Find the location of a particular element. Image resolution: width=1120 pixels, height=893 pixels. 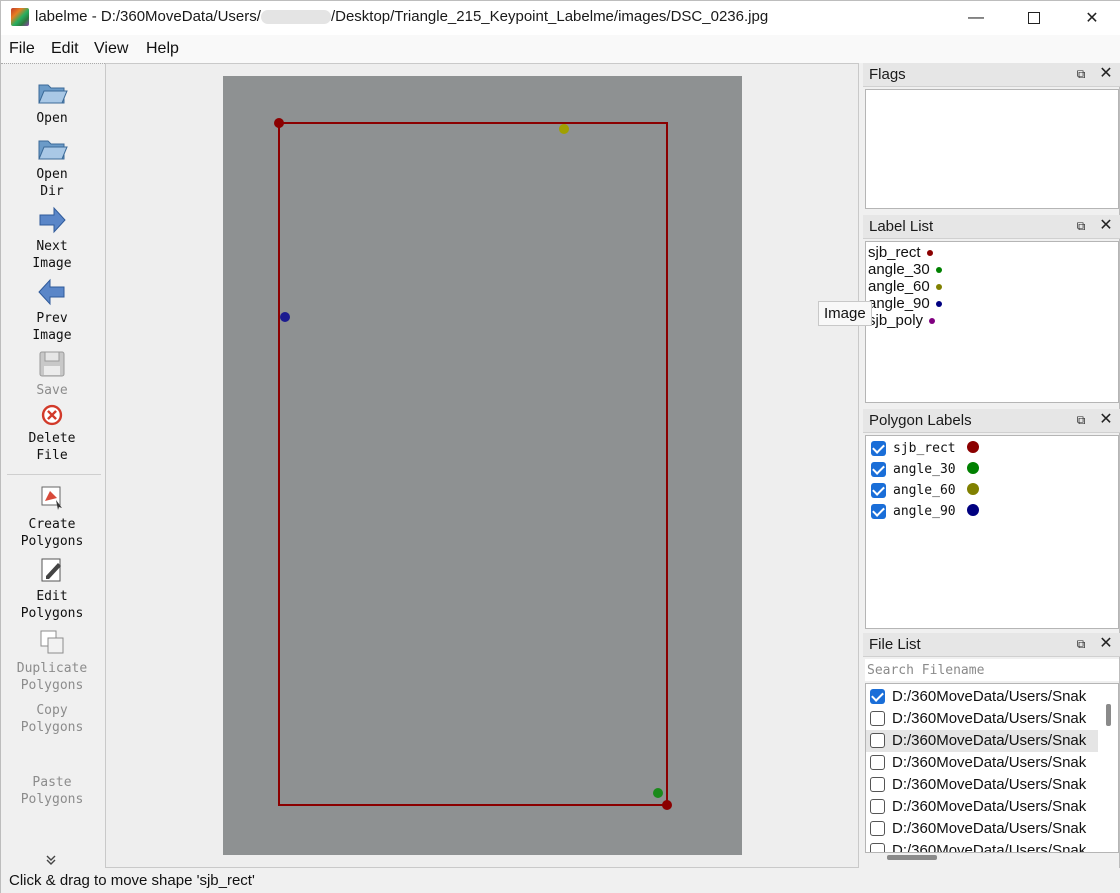

flags-dock: Flags ⧉ ✕ is located at coordinates (991, 136).